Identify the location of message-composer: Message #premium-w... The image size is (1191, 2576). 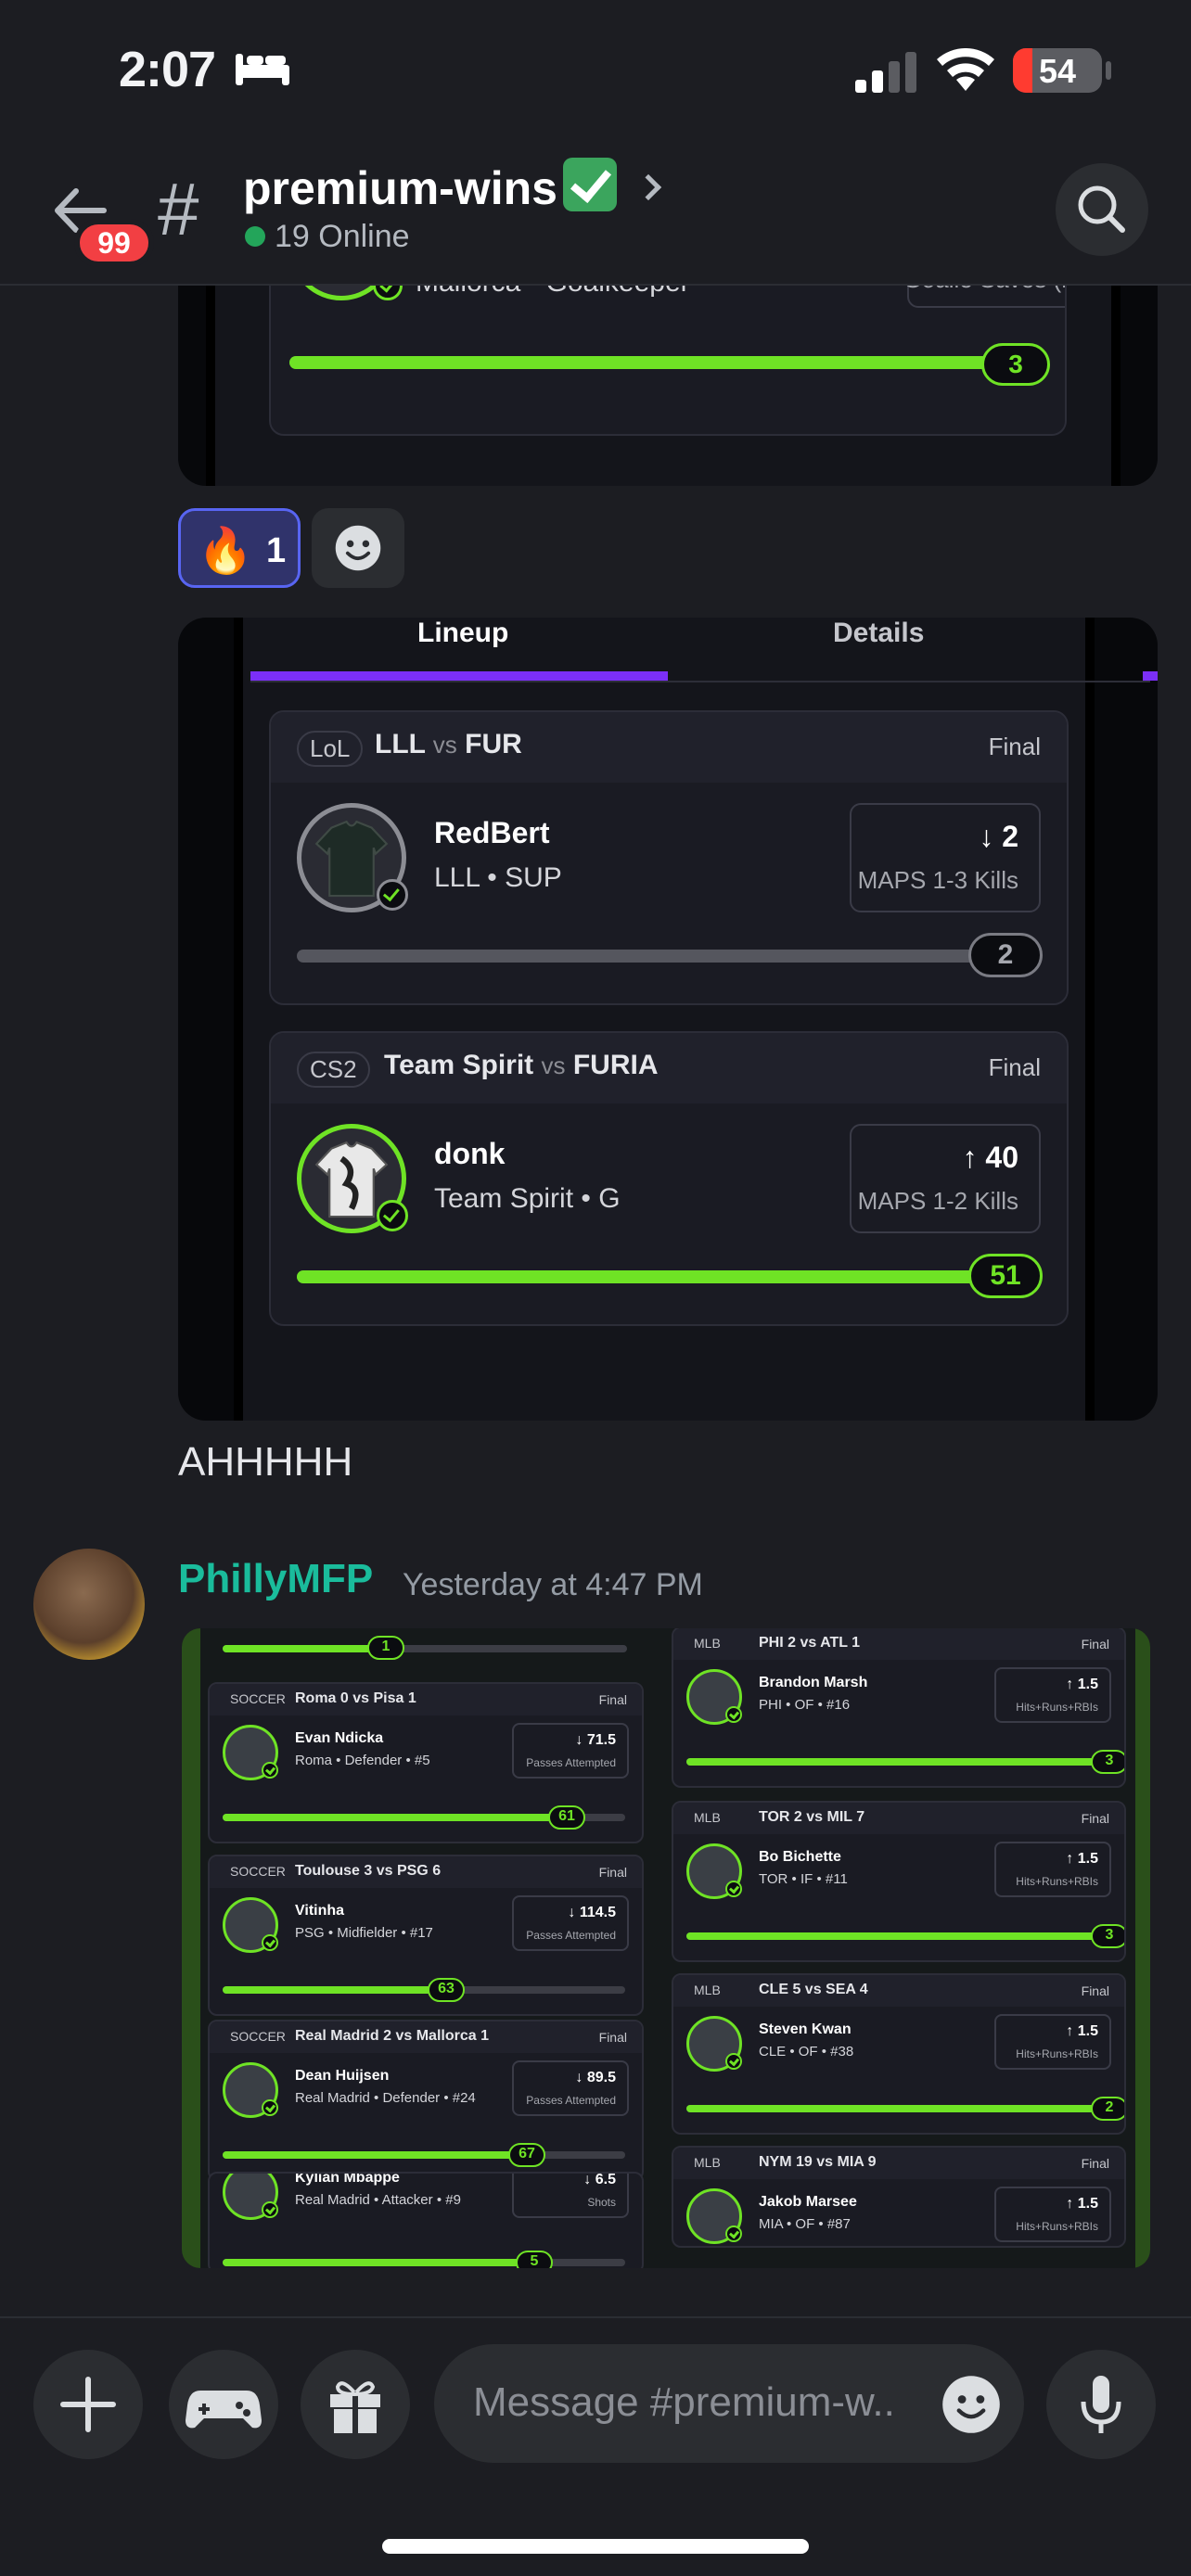
(595, 2446).